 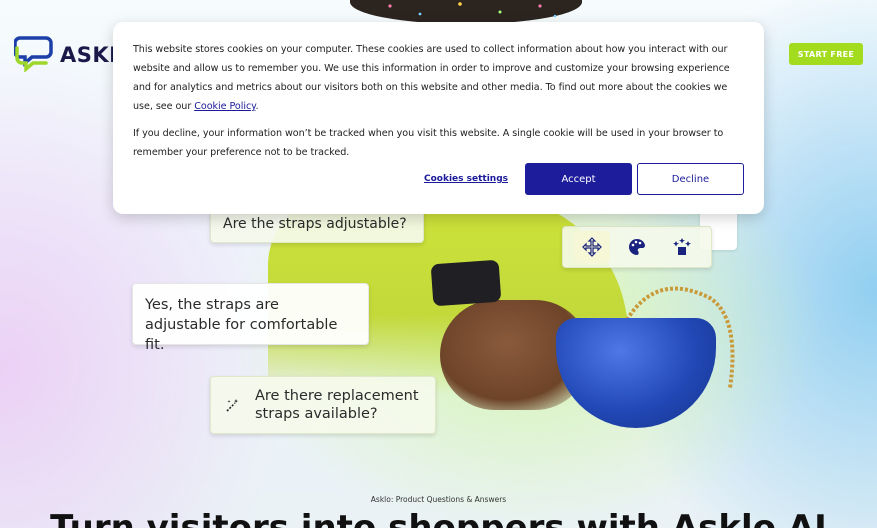 What do you see at coordinates (466, 179) in the screenshot?
I see `cookies-settings-link: Cookies settings` at bounding box center [466, 179].